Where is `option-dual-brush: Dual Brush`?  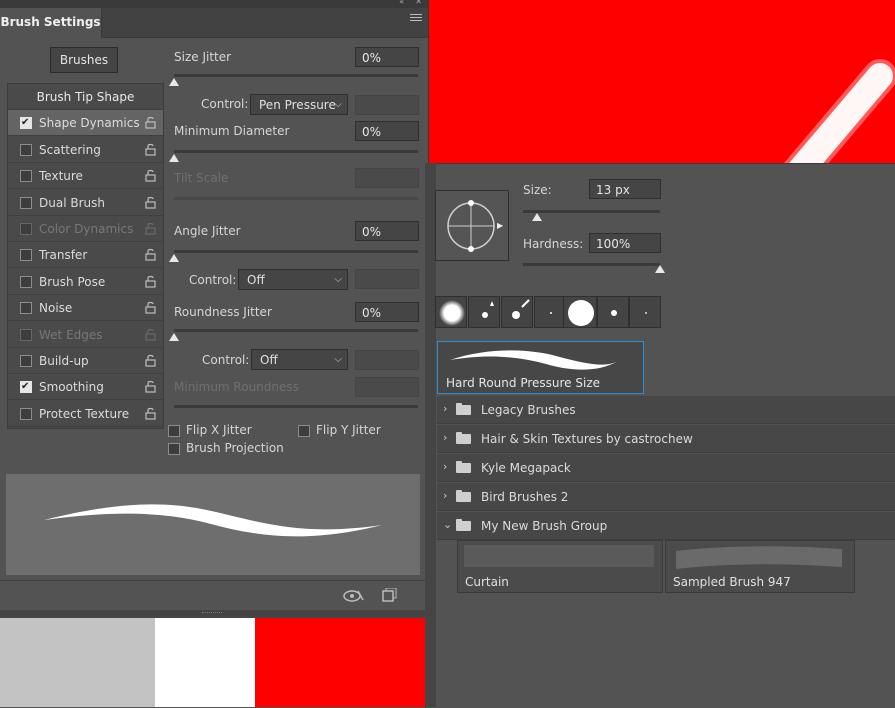 option-dual-brush: Dual Brush is located at coordinates (85, 203).